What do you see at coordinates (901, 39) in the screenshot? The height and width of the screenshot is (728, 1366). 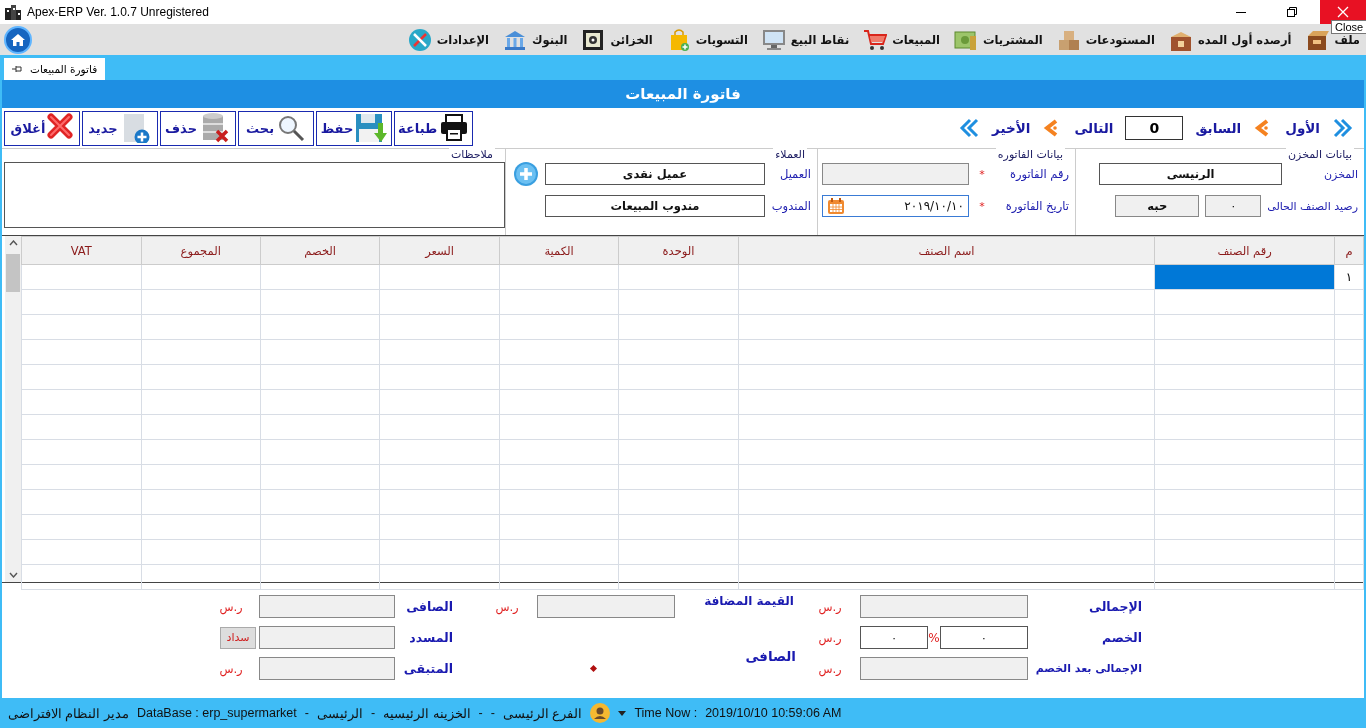 I see `menu-item: المبيعات` at bounding box center [901, 39].